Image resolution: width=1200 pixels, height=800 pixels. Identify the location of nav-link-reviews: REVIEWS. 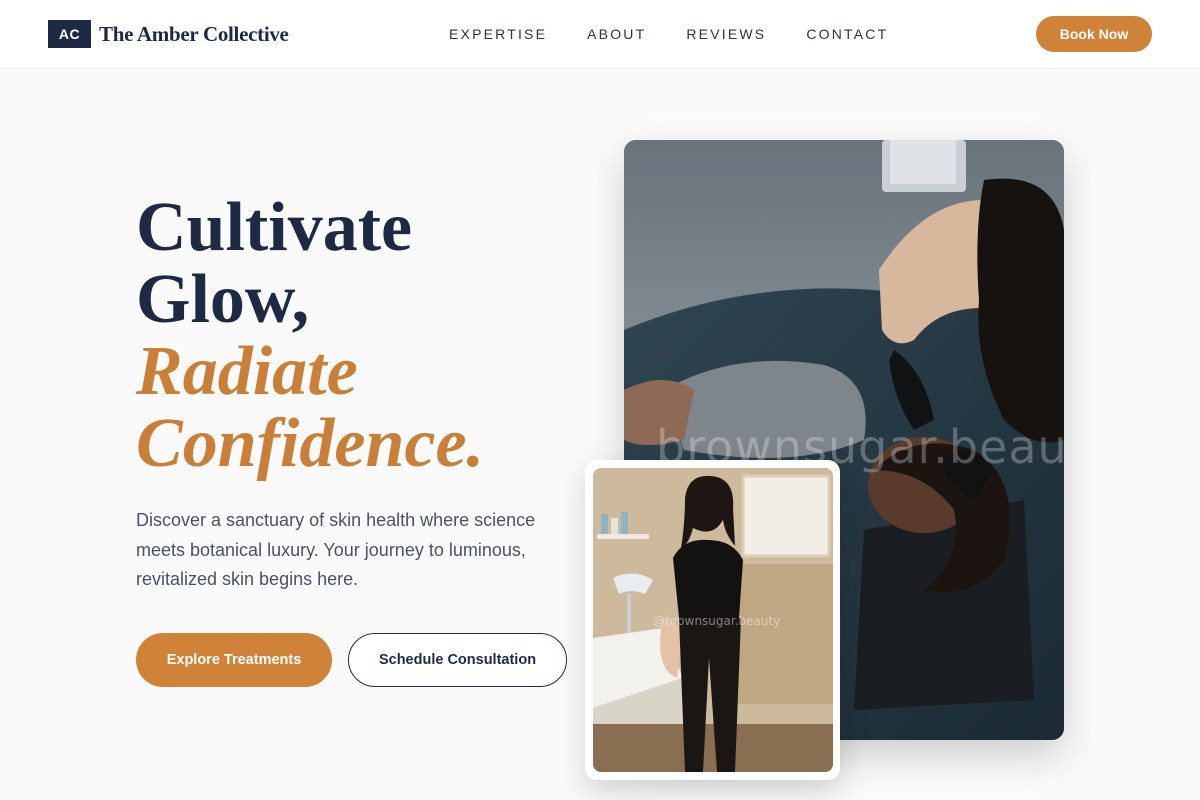
(726, 34).